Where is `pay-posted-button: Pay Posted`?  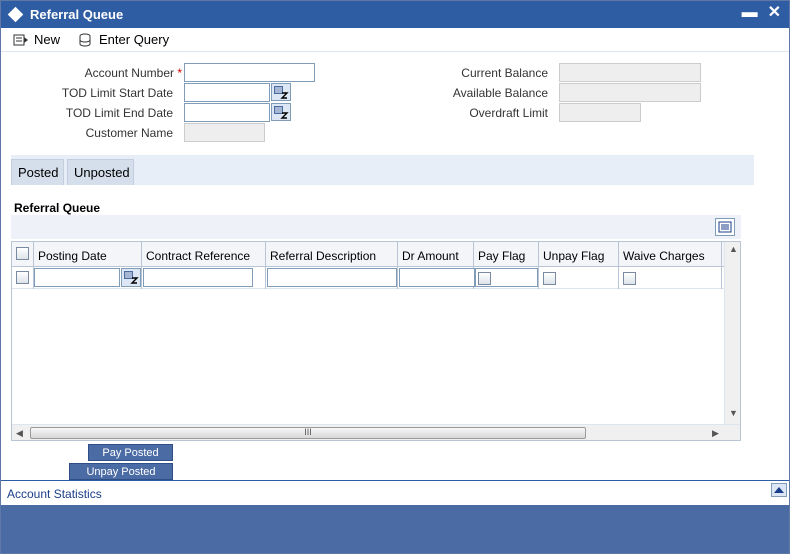 pay-posted-button: Pay Posted is located at coordinates (130, 452).